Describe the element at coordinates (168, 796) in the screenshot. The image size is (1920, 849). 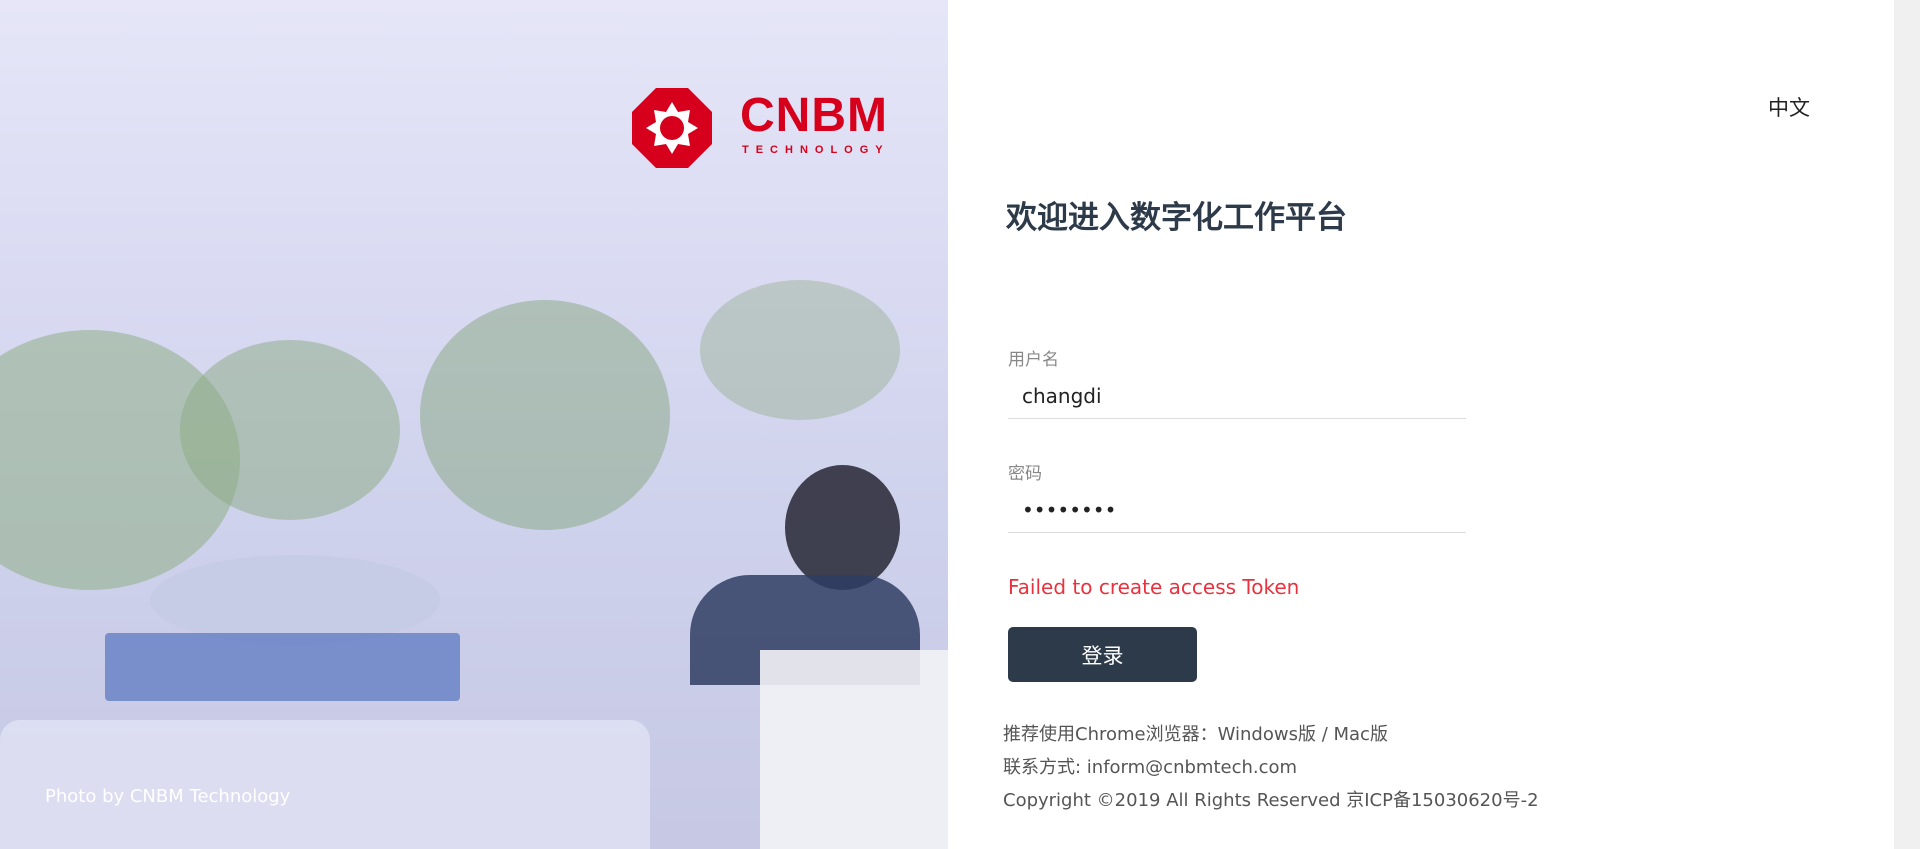
I see `photo-credit: Photo by CNBM Technology` at that location.